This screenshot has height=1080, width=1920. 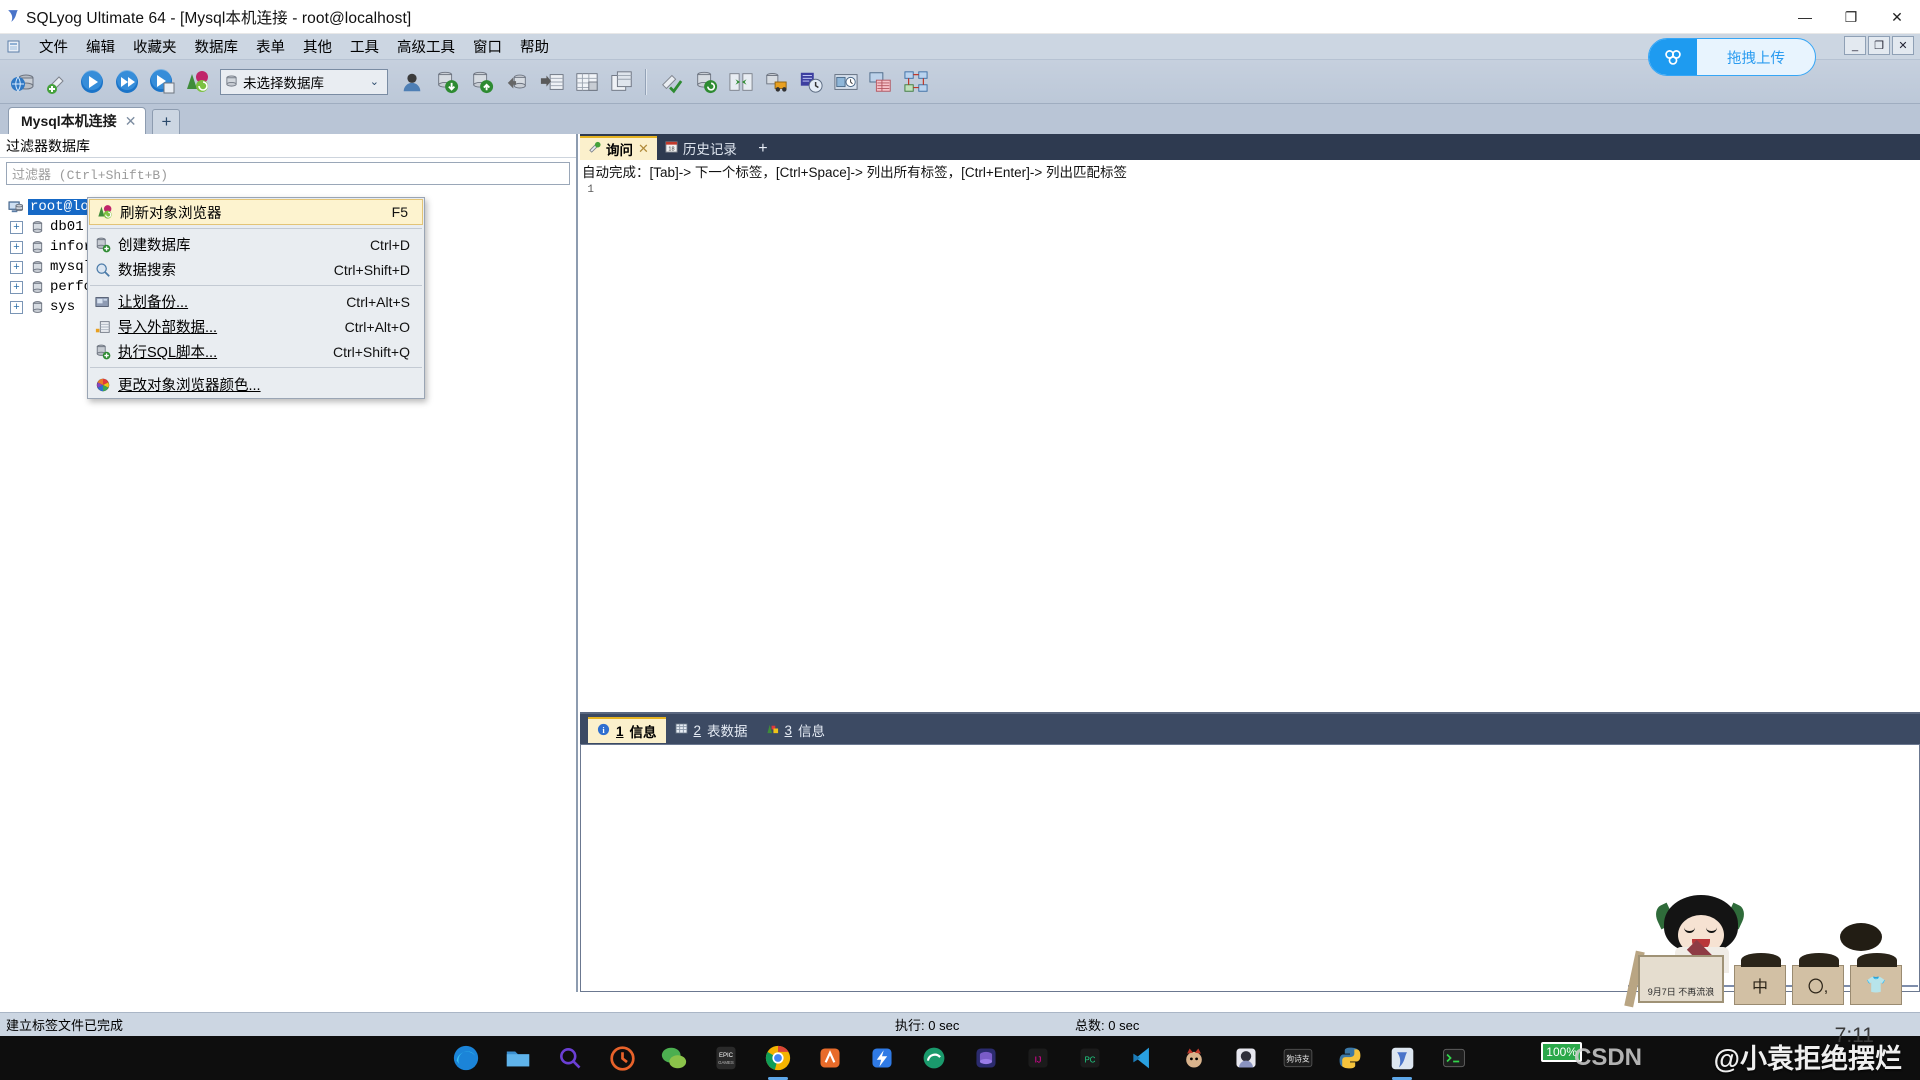 What do you see at coordinates (551, 81) in the screenshot?
I see `import-data-icon` at bounding box center [551, 81].